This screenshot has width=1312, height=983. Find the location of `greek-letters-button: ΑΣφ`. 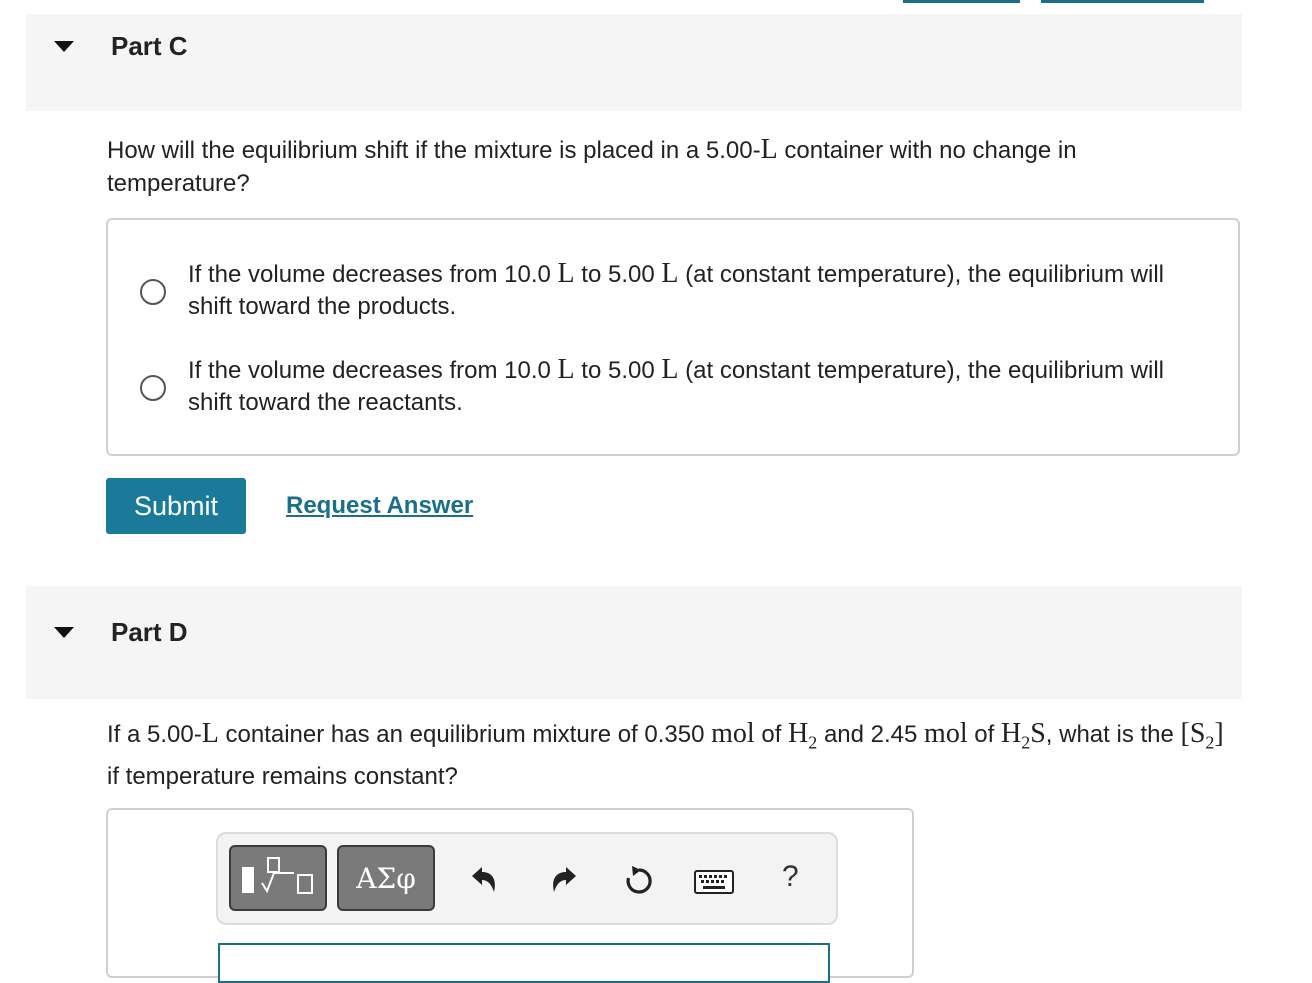

greek-letters-button: ΑΣφ is located at coordinates (386, 878).